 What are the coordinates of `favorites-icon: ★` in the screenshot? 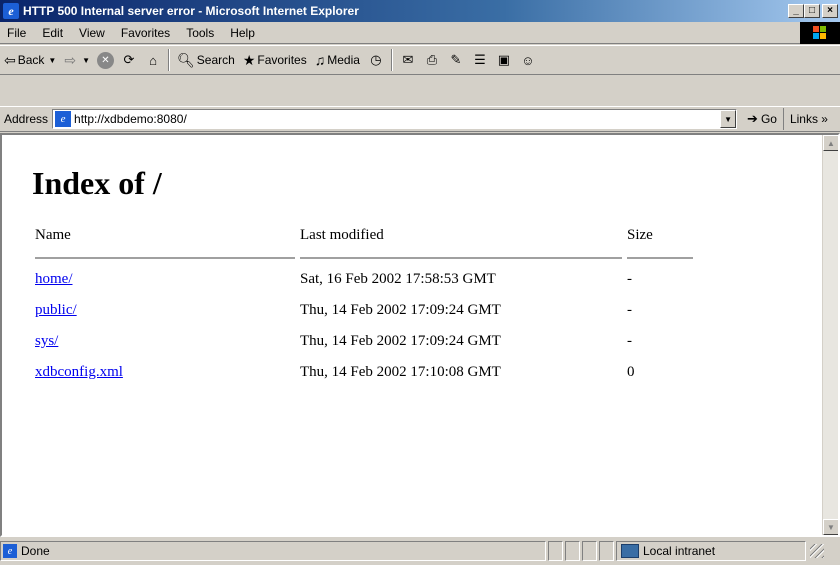 It's located at (249, 59).